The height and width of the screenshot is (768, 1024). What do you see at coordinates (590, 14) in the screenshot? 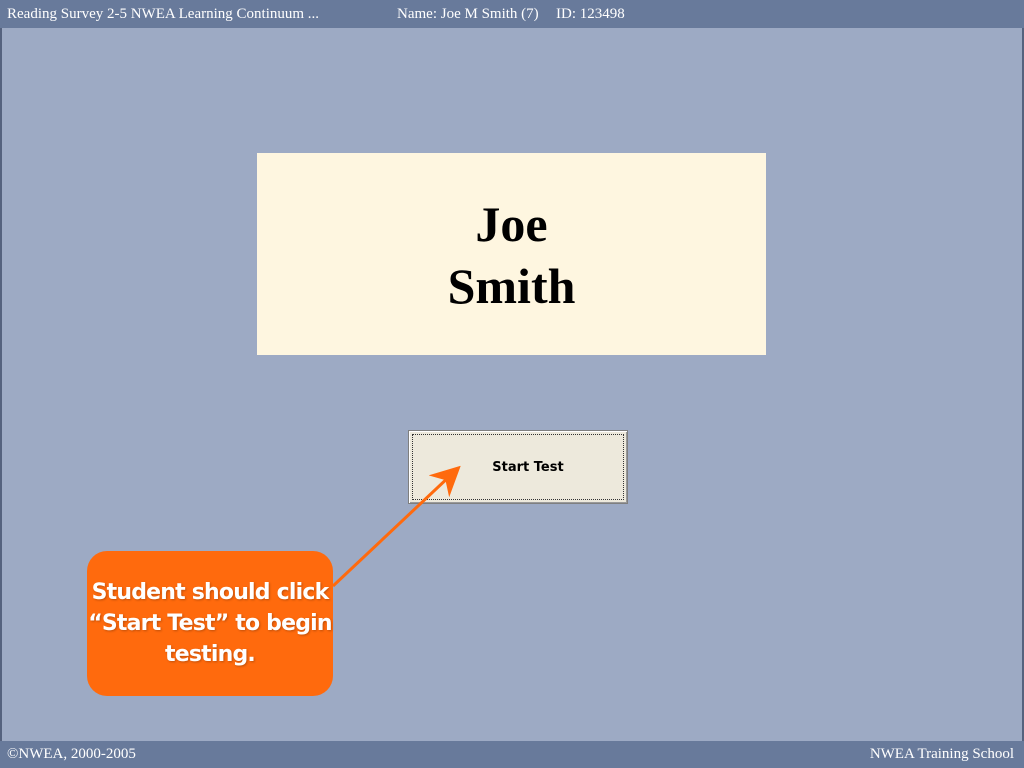
I see `student-id: ID: 123498` at bounding box center [590, 14].